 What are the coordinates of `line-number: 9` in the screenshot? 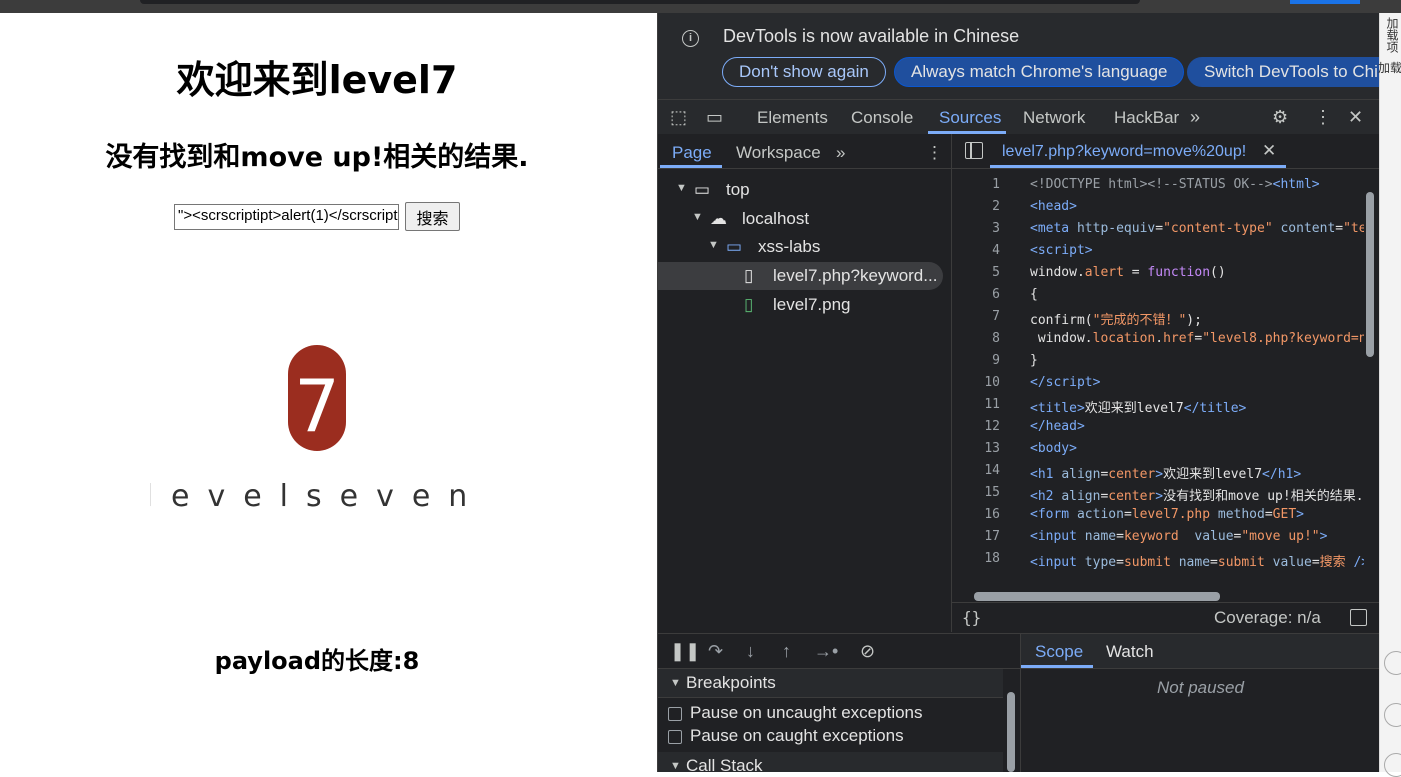 It's located at (996, 360).